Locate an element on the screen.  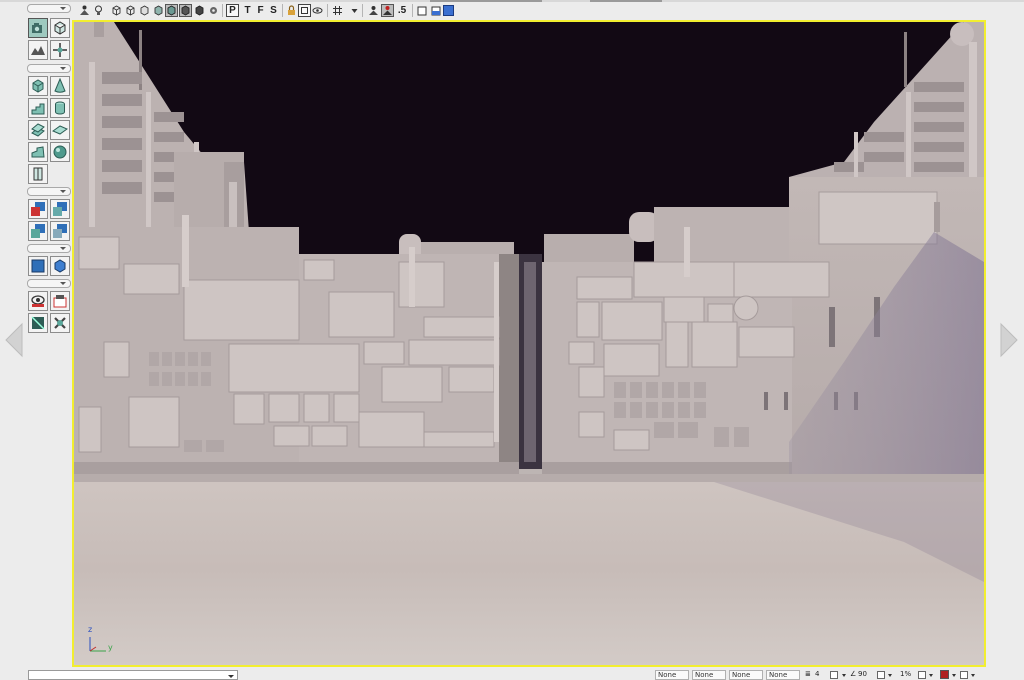
rotation-dropdown-arrow is located at coordinates (890, 675).